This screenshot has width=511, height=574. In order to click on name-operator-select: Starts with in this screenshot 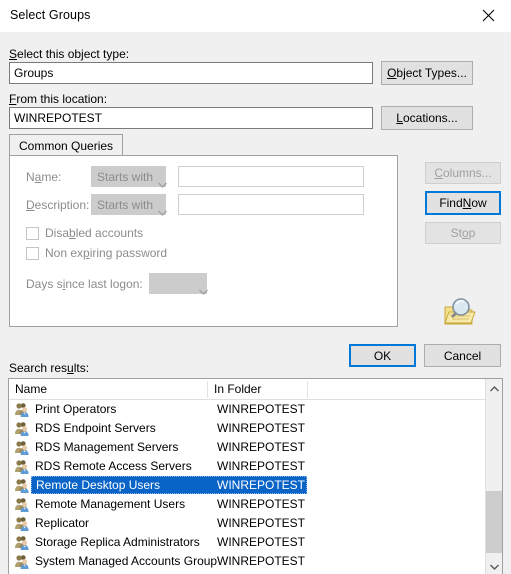, I will do `click(129, 177)`.